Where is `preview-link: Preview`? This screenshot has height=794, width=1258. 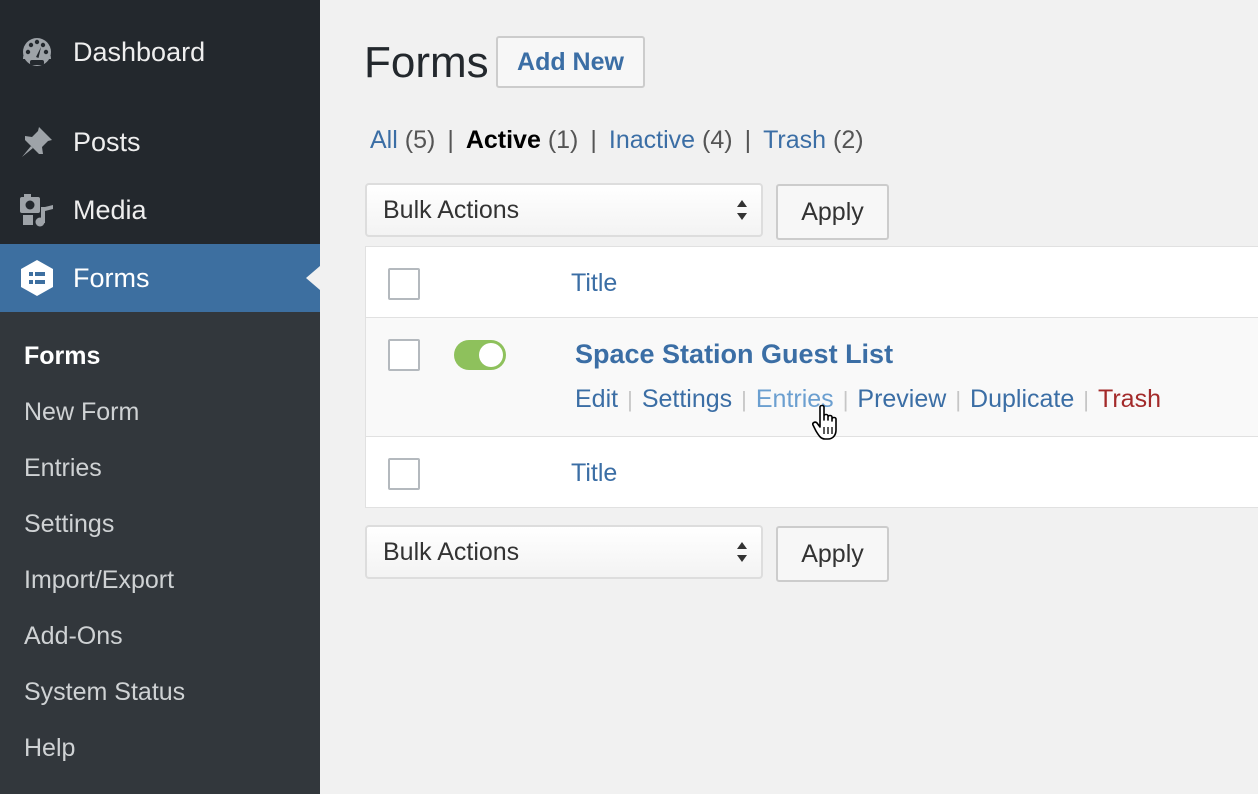 preview-link: Preview is located at coordinates (901, 399).